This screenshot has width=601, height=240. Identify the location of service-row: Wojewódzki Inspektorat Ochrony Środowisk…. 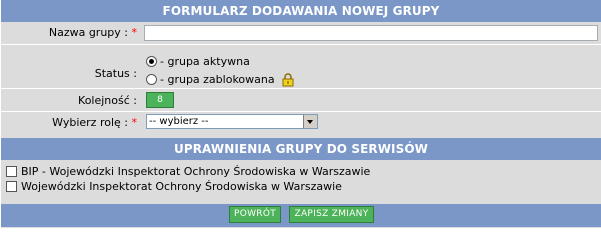
(301, 187).